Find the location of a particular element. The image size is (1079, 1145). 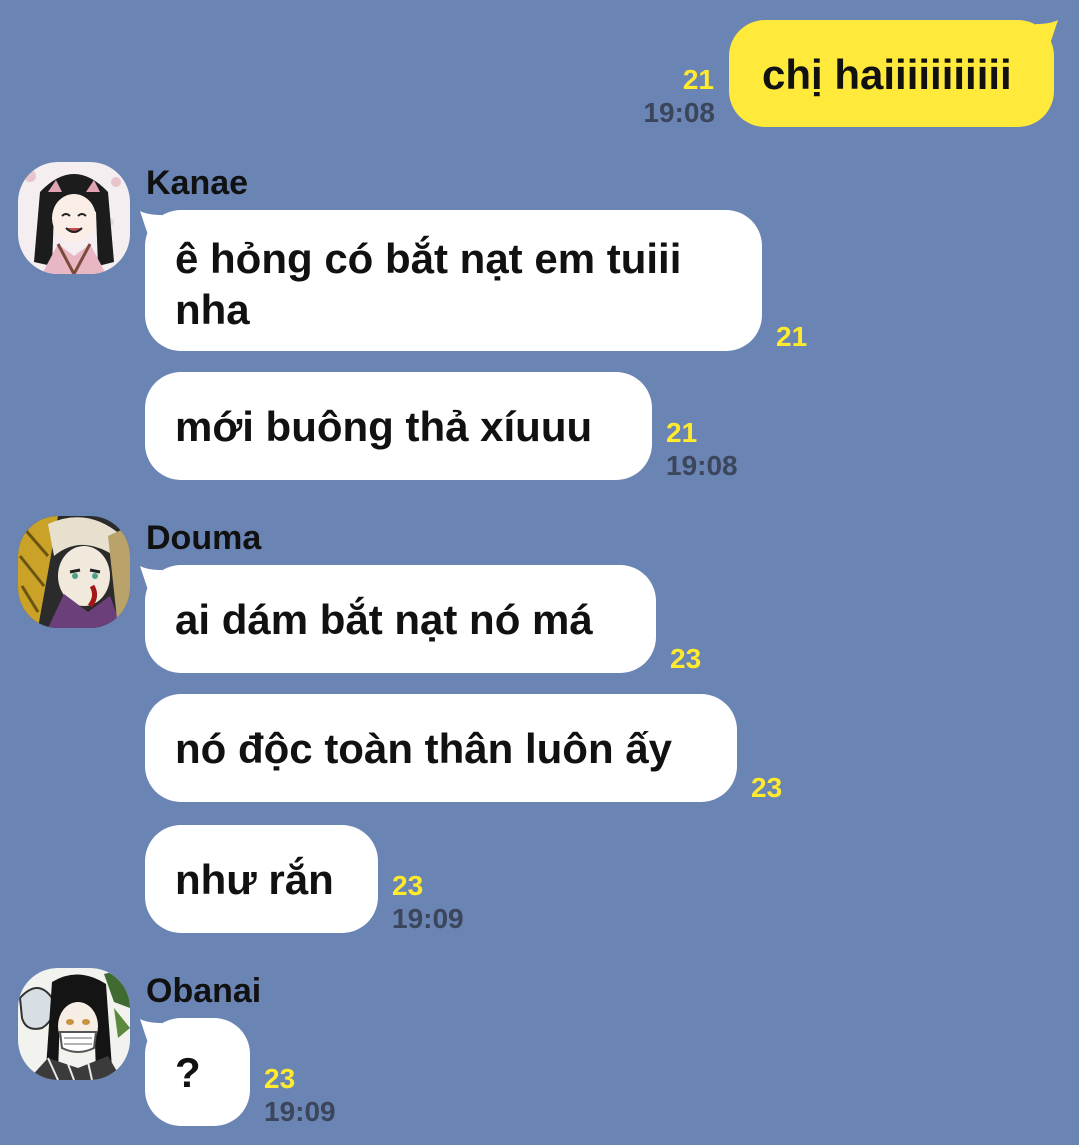

incoming-message-bubble: như rắn is located at coordinates (261, 879).